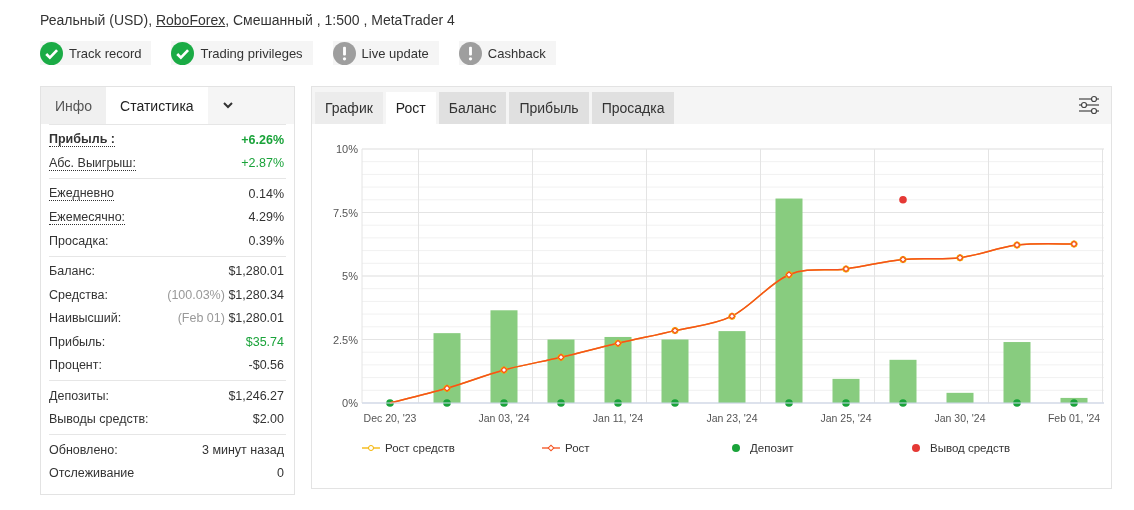 The image size is (1134, 510). What do you see at coordinates (345, 339) in the screenshot?
I see `y-axis-label: 2.5%` at bounding box center [345, 339].